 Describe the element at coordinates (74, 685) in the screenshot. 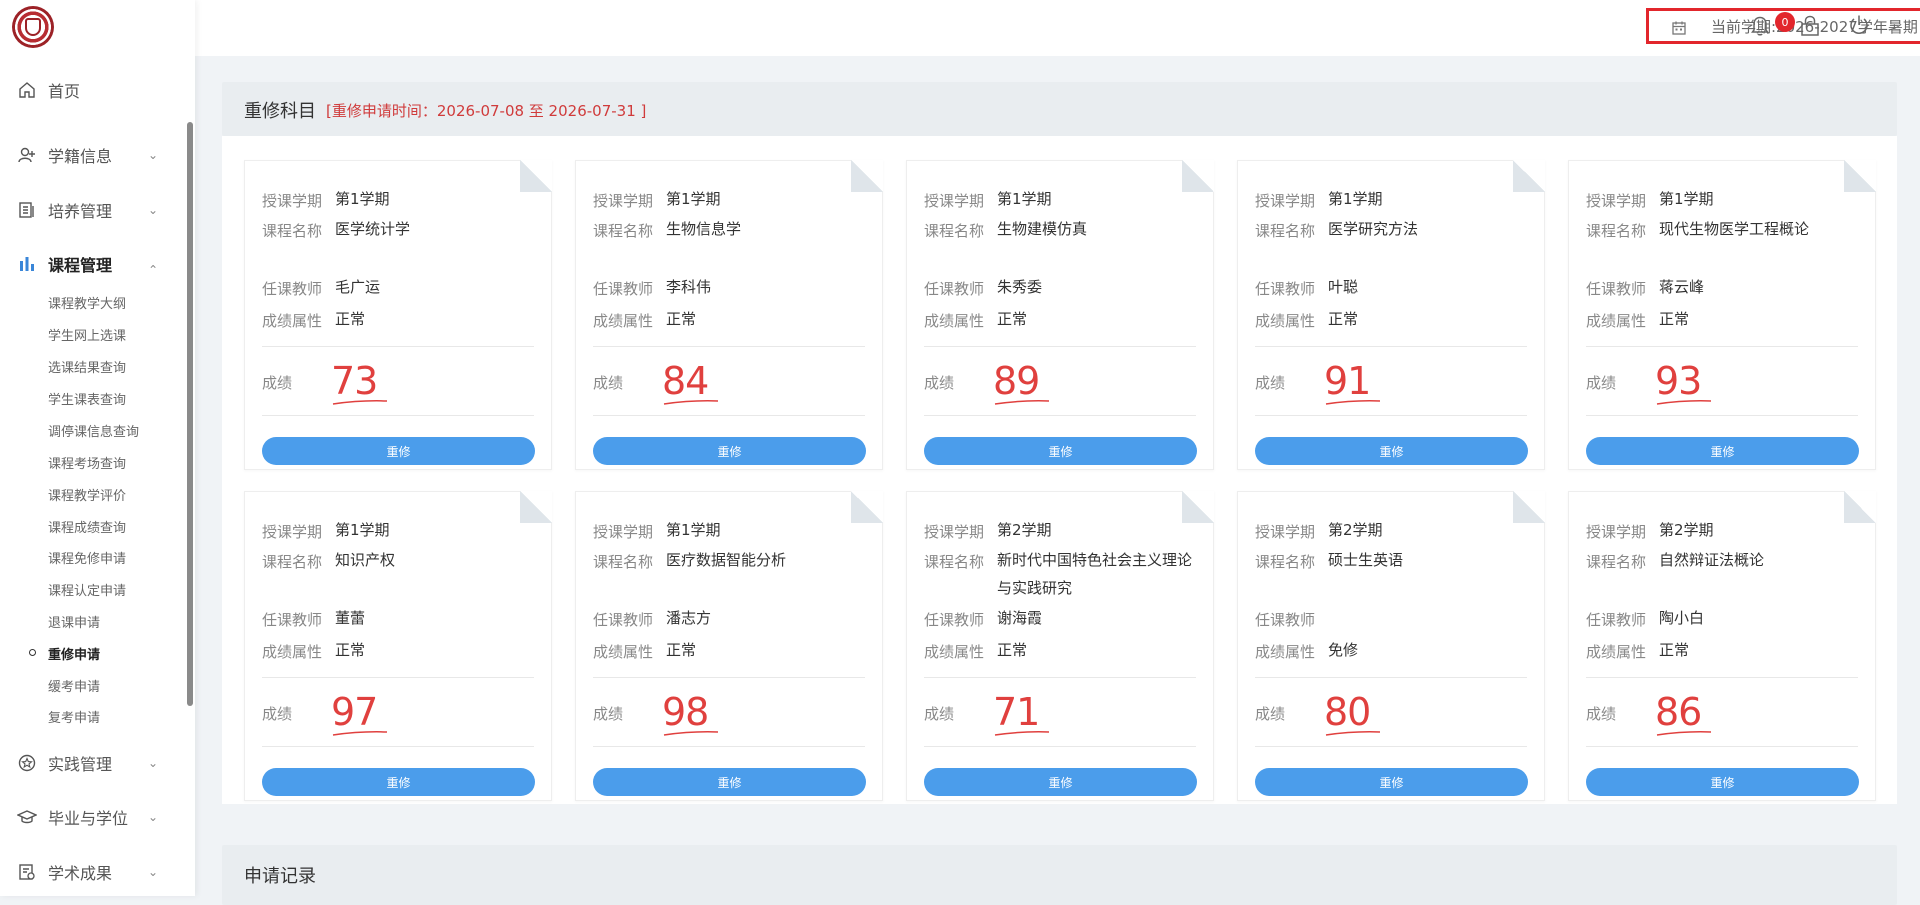

I see `submenu-item-deferred-exam: 缓考申请` at that location.